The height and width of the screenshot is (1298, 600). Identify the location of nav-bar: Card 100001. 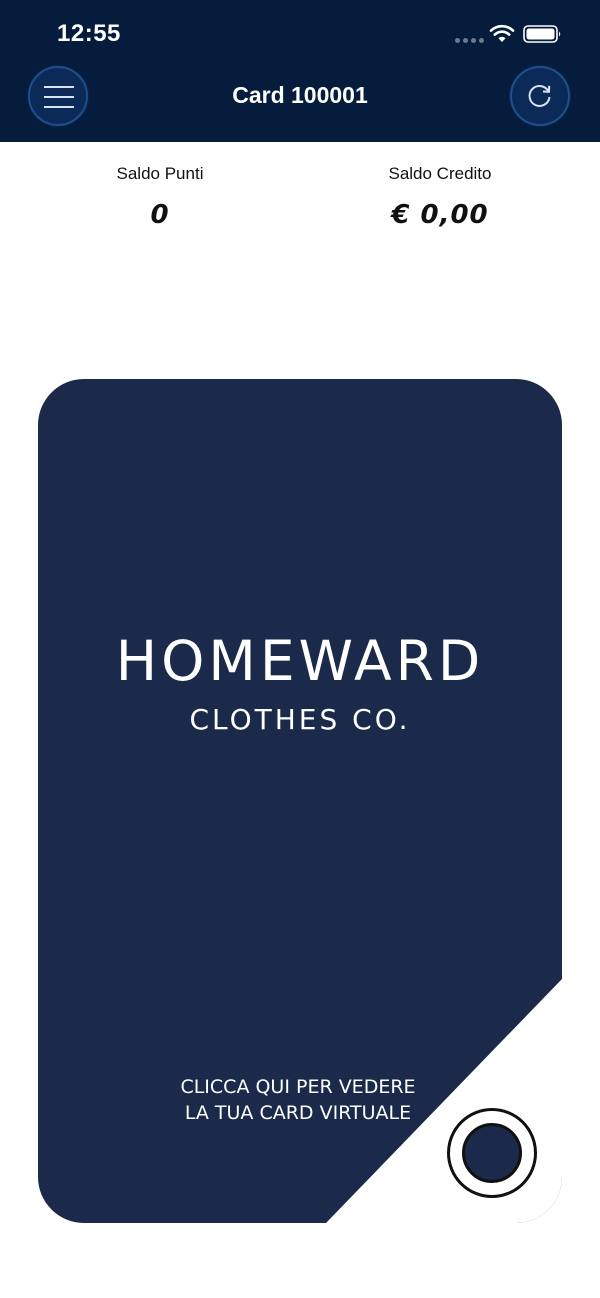
(300, 104).